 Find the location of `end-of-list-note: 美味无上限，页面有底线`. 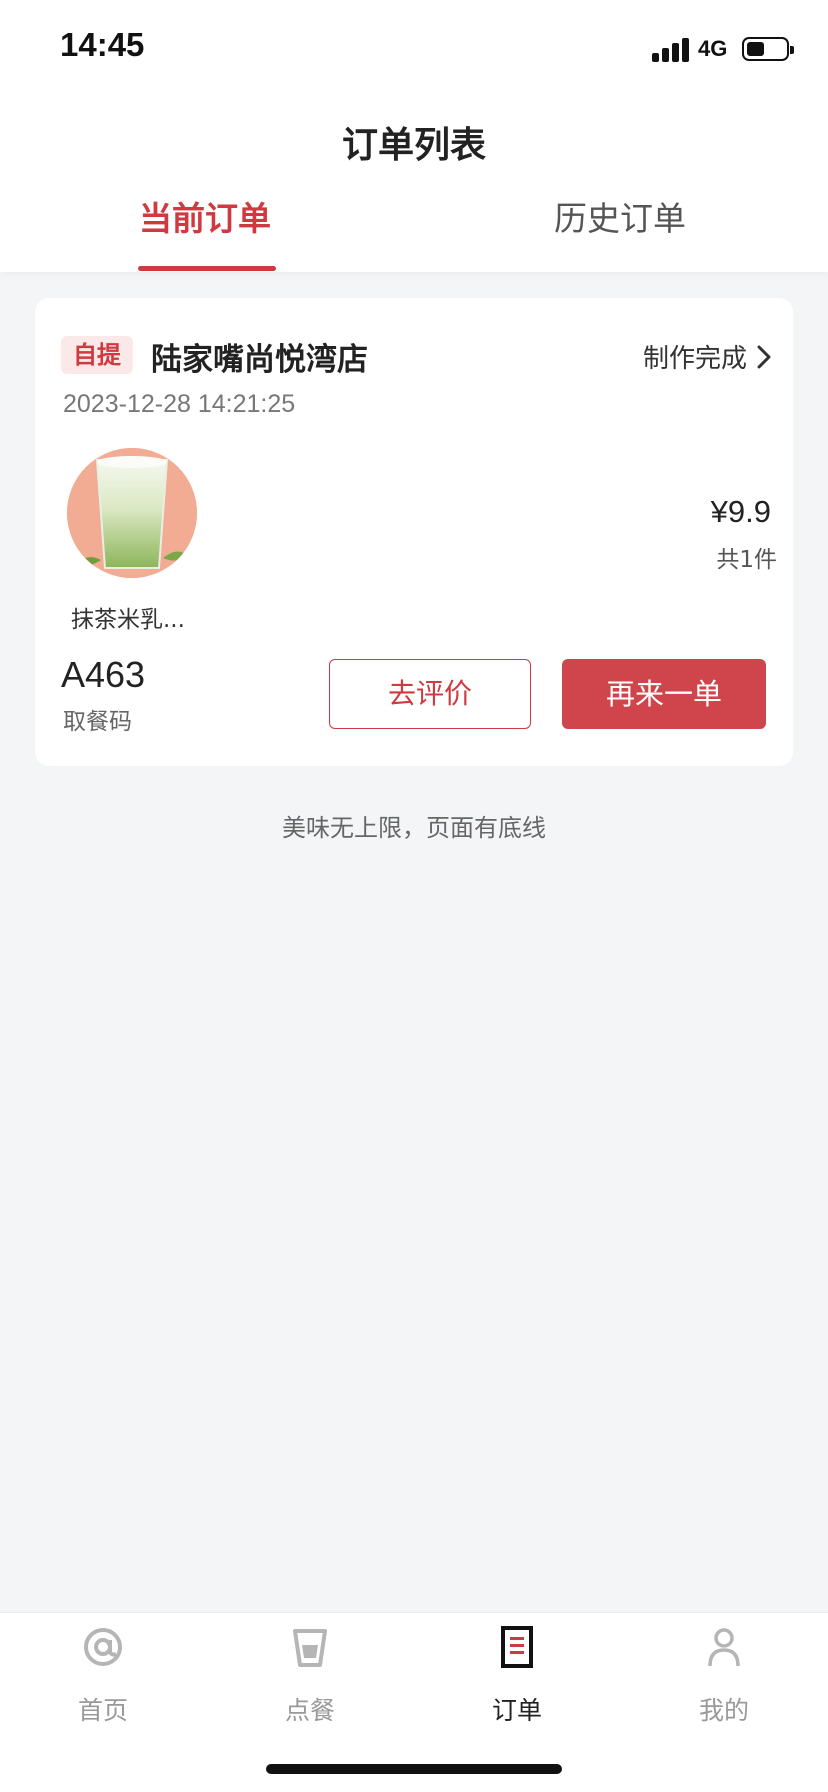

end-of-list-note: 美味无上限，页面有底线 is located at coordinates (414, 828).